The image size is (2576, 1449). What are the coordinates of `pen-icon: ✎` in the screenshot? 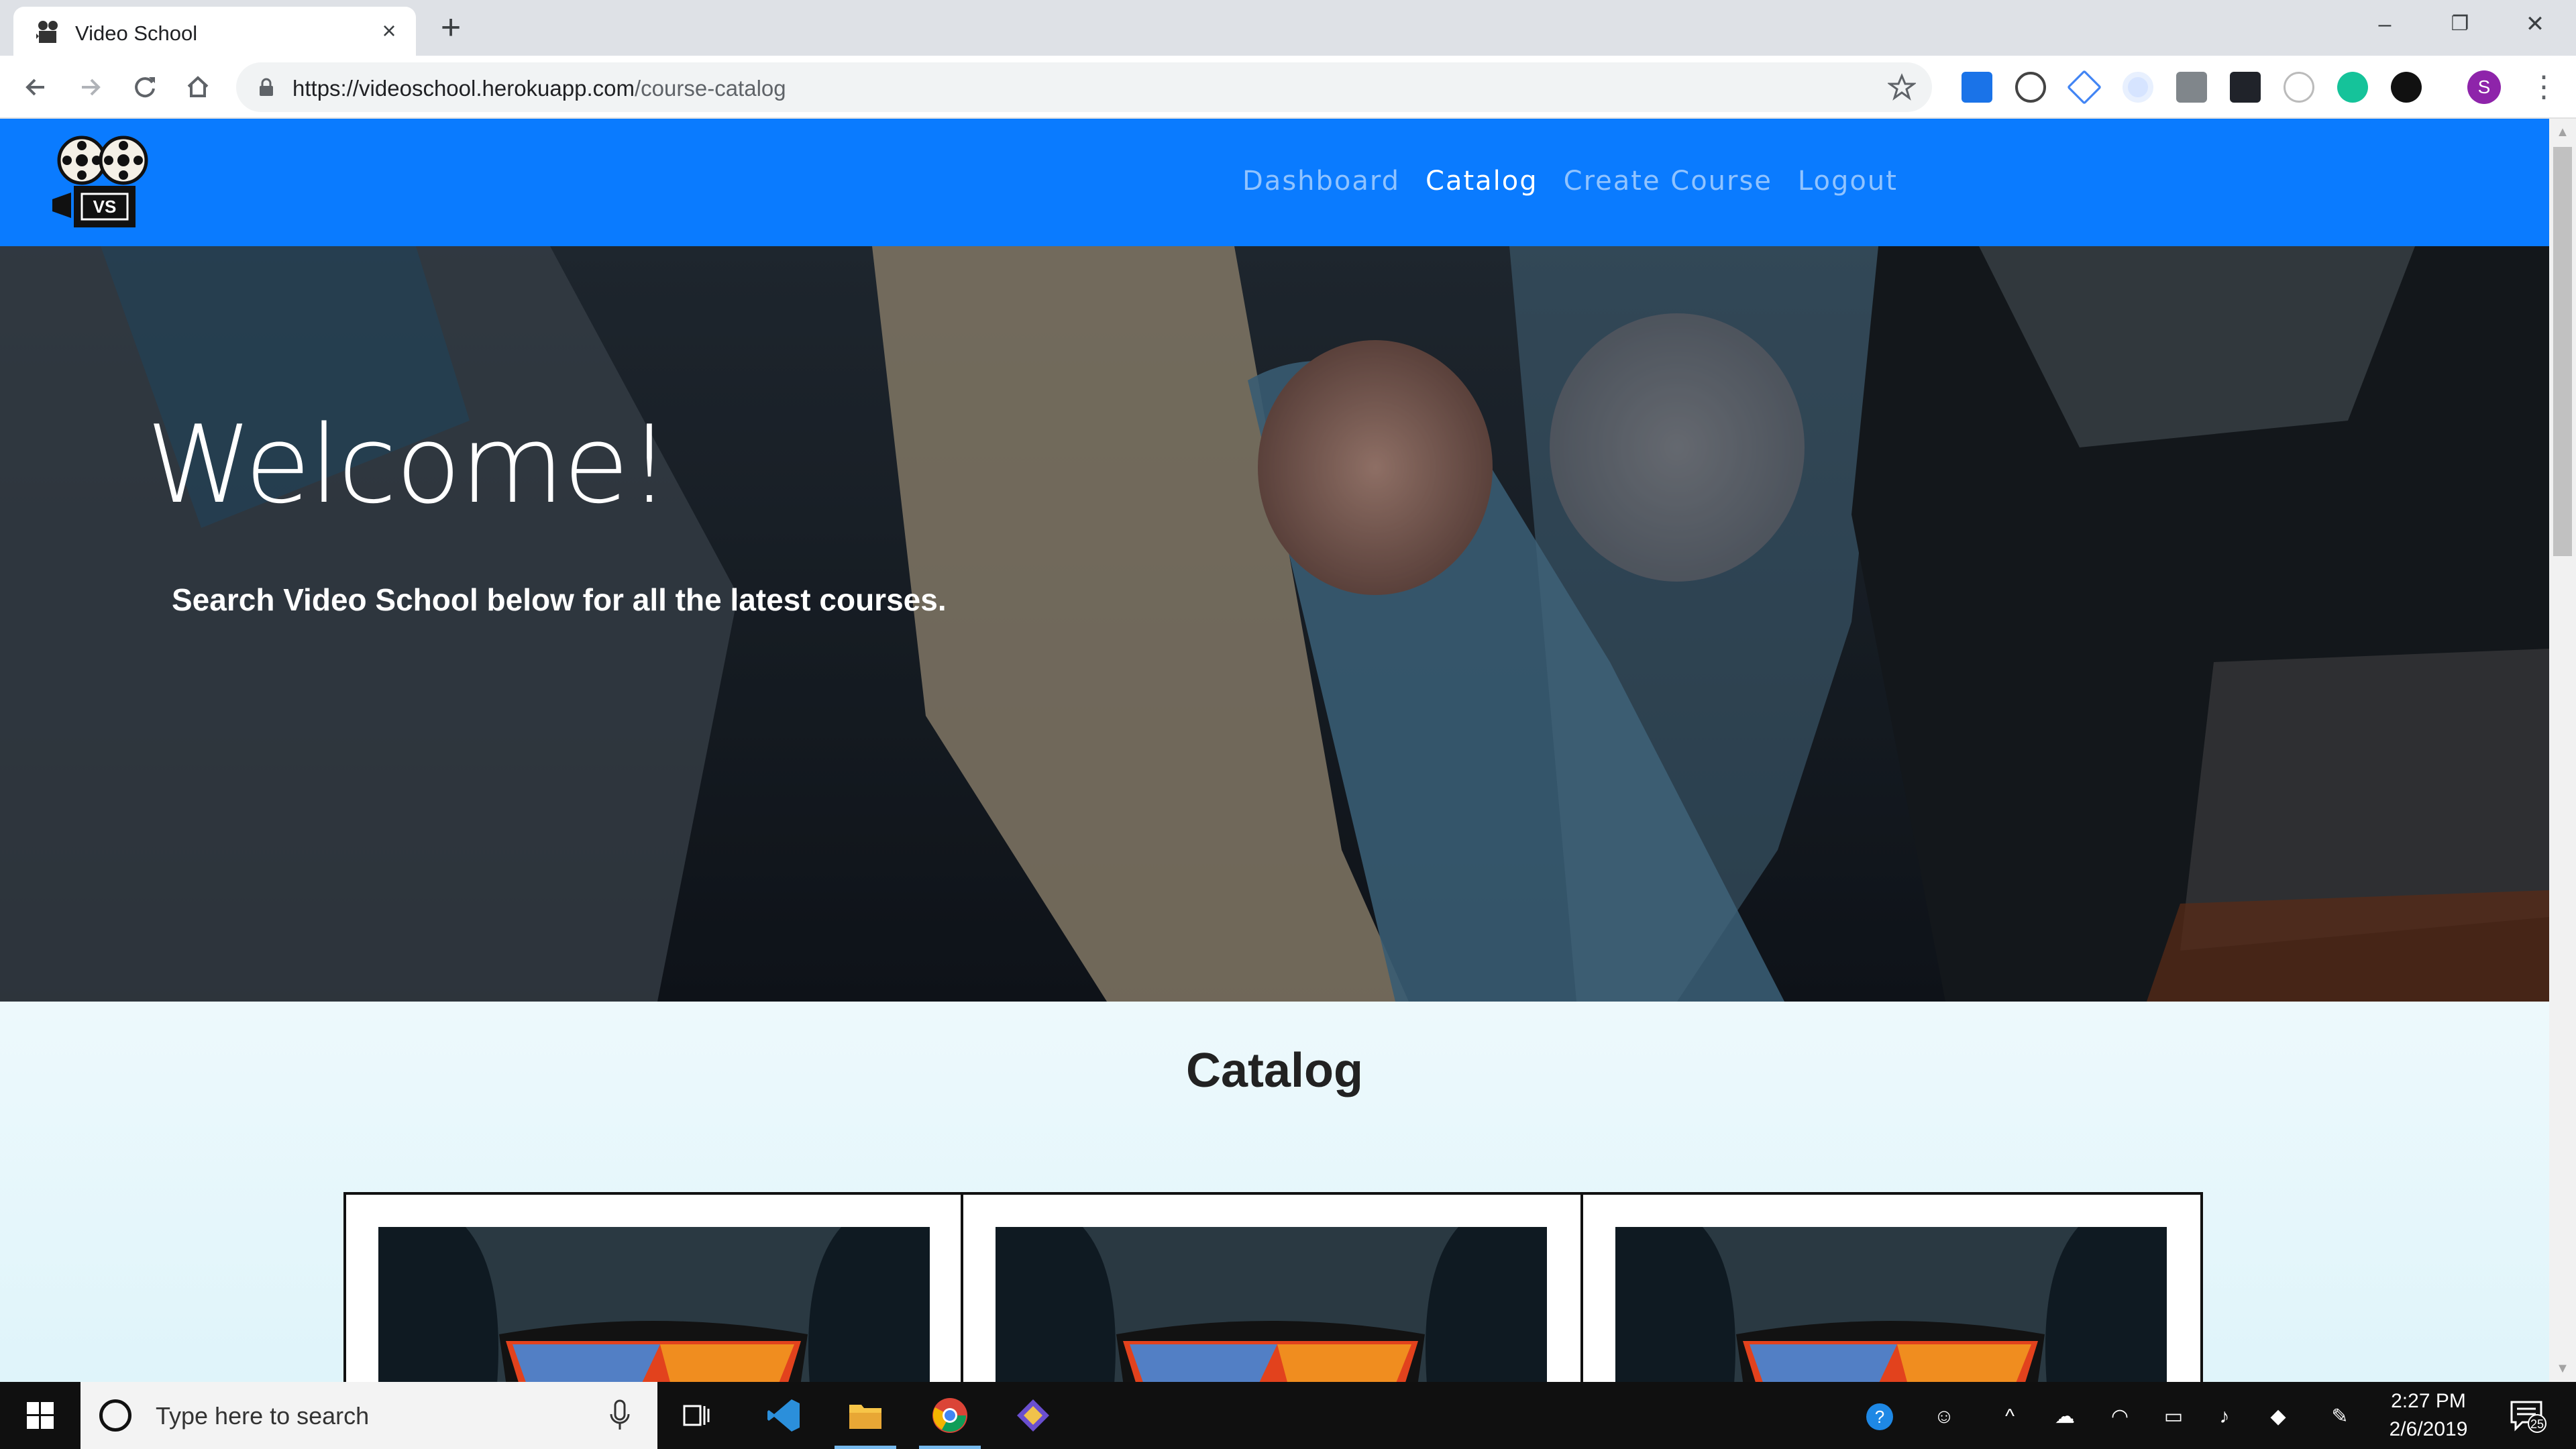 It's located at (2339, 1416).